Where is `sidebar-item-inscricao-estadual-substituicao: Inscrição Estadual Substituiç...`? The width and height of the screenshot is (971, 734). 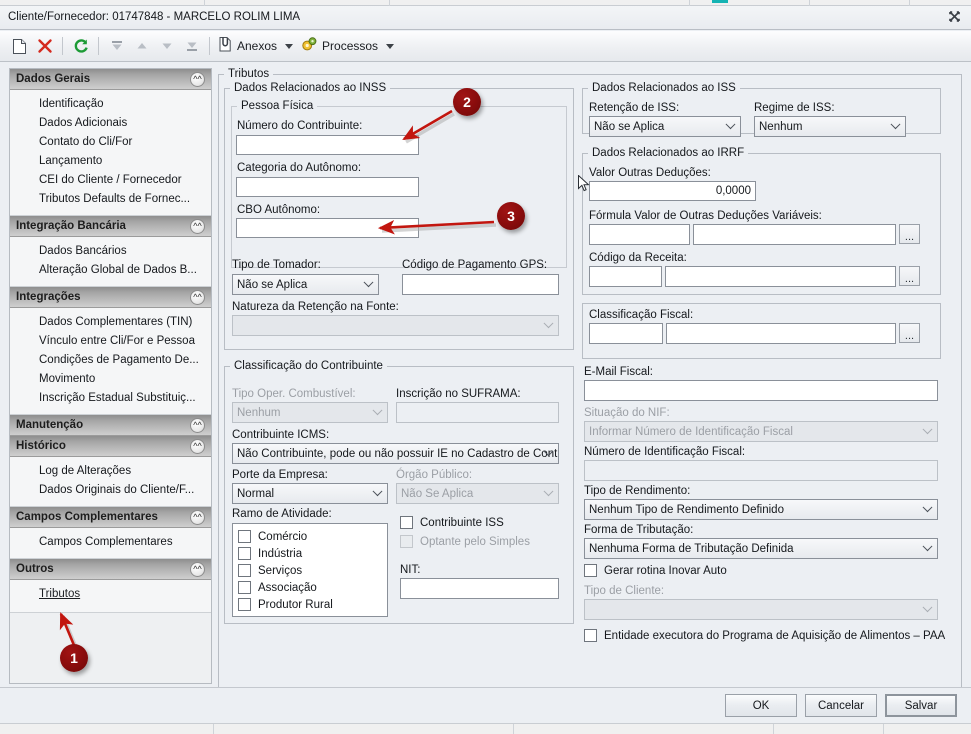 sidebar-item-inscricao-estadual-substituicao: Inscrição Estadual Substituiç... is located at coordinates (110, 398).